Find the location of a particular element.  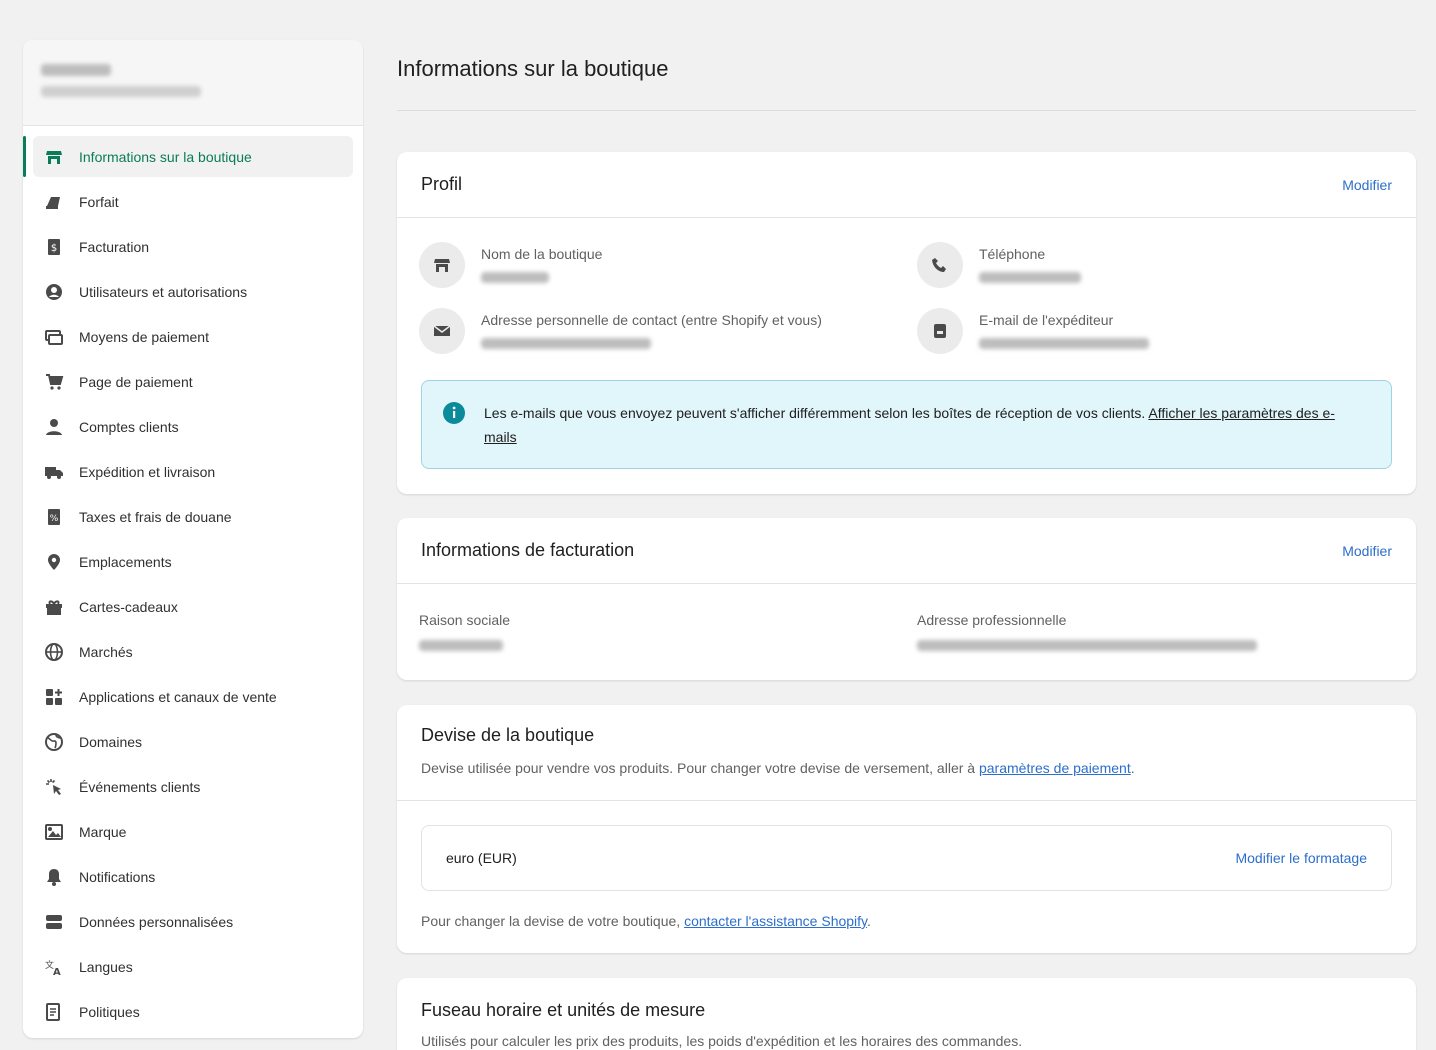

sidebar-item-applications-et-canaux-de-vente: Applications et canaux de vente is located at coordinates (193, 696).